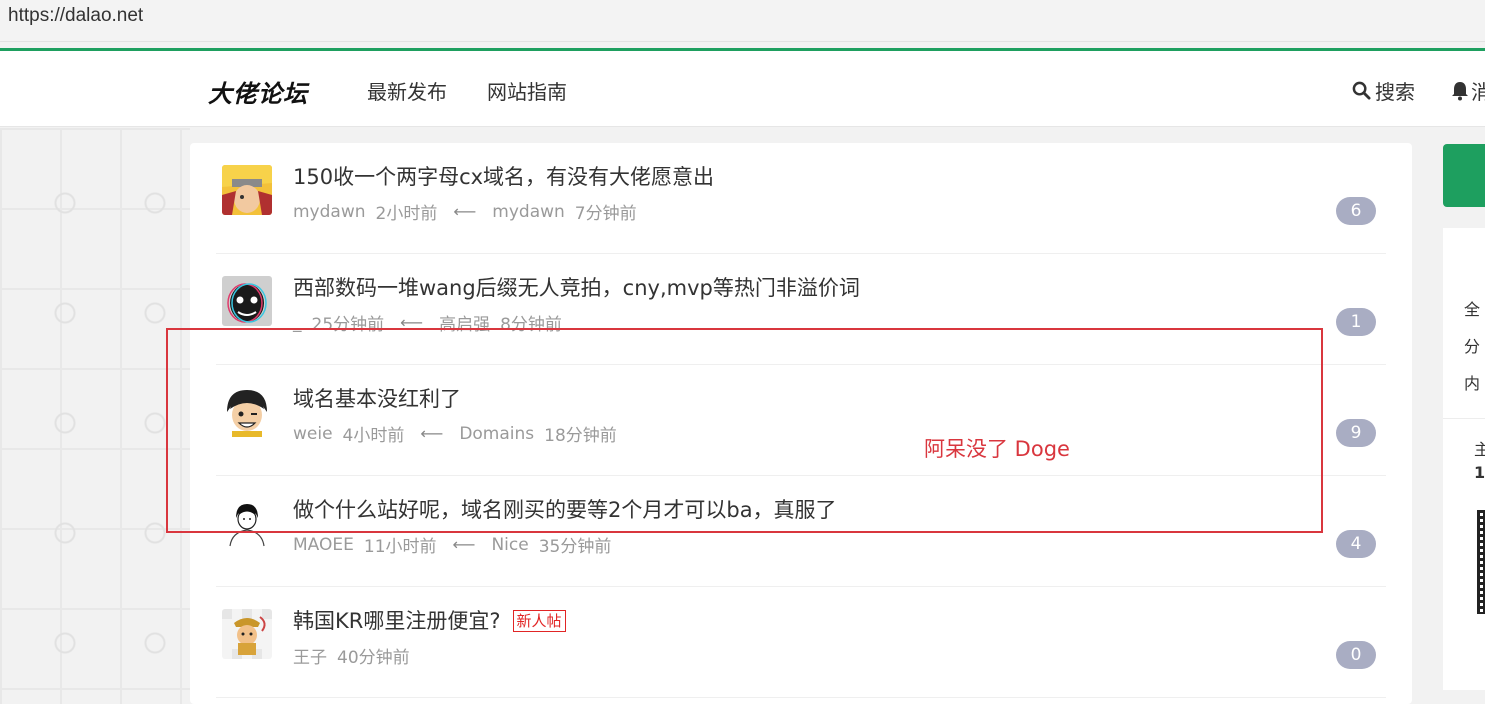 Image resolution: width=1485 pixels, height=704 pixels. I want to click on topic-title: 韩国KR哪里注册便宜? 新人帖, so click(429, 620).